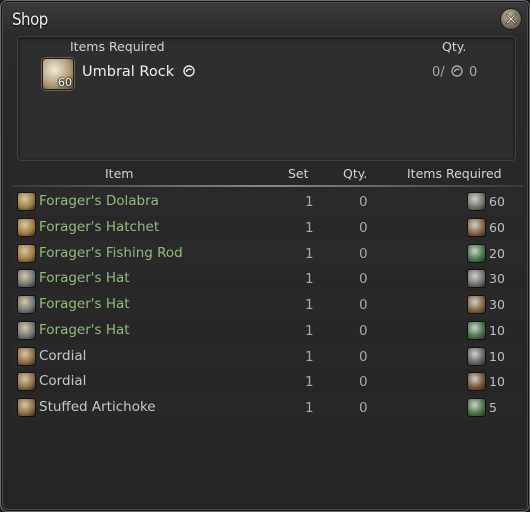  I want to click on hatchet-icon, so click(26, 227).